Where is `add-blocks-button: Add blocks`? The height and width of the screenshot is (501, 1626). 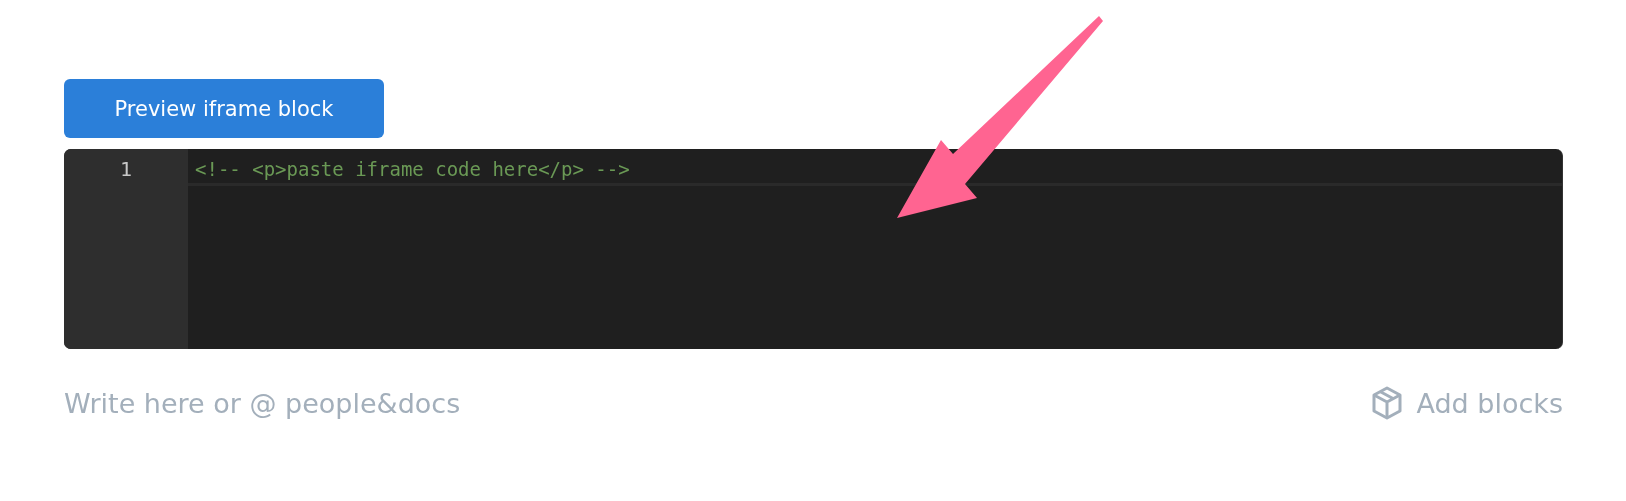 add-blocks-button: Add blocks is located at coordinates (1467, 403).